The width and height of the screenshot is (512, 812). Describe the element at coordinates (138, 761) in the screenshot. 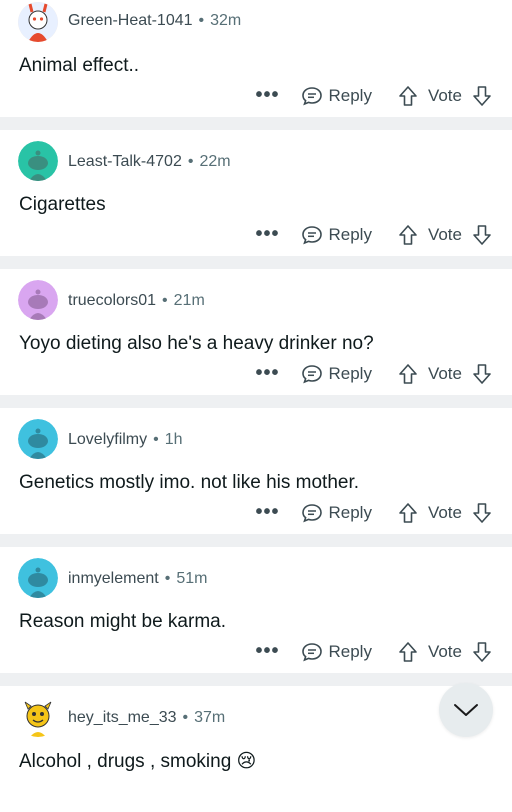

I see `comment-text: Alcohol , drugs , smoking 😢` at that location.